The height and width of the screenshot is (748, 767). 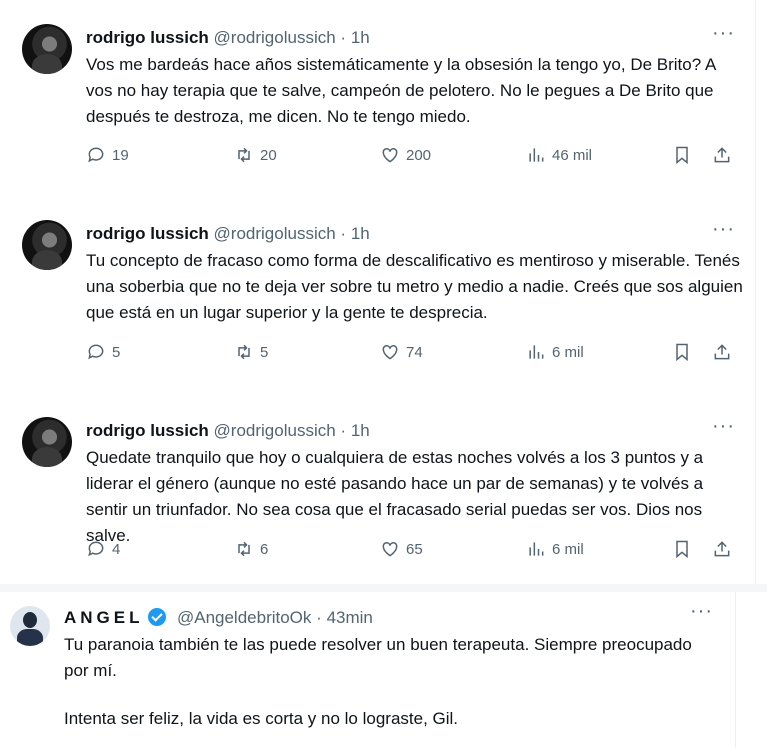 I want to click on reply-count: 5, so click(x=116, y=352).